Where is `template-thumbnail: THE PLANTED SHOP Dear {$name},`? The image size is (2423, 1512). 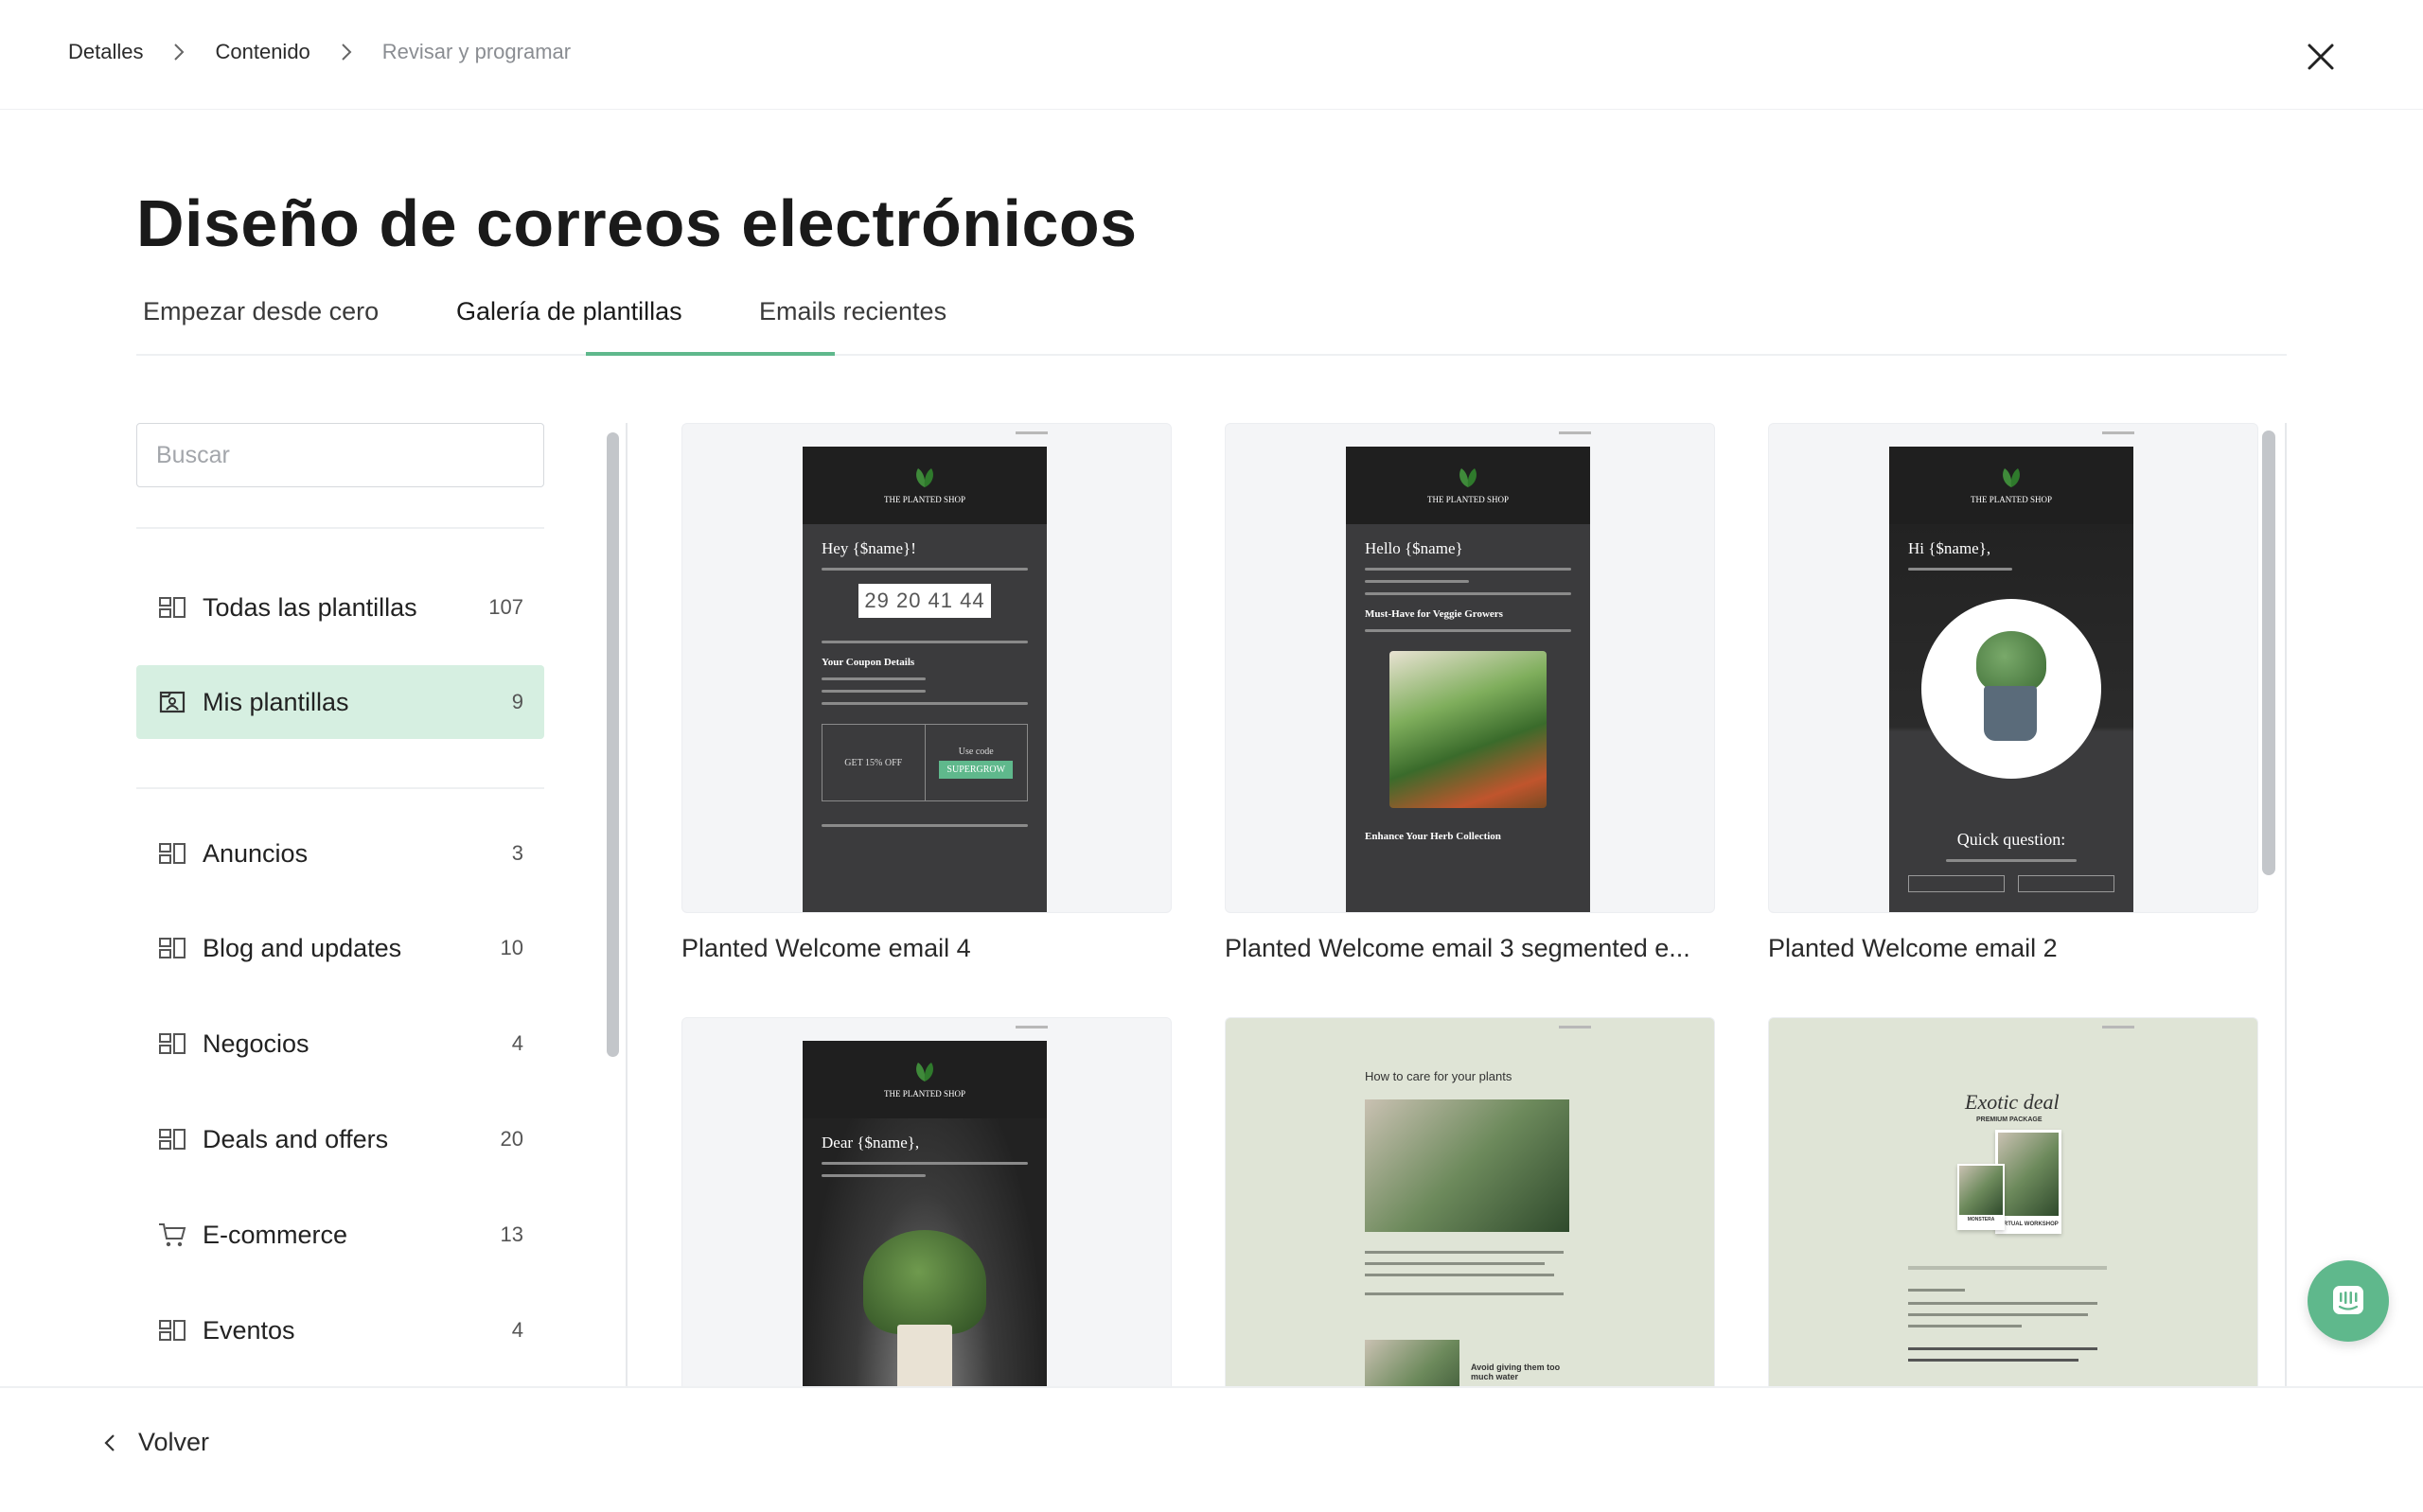
template-thumbnail: THE PLANTED SHOP Dear {$name}, is located at coordinates (926, 1201).